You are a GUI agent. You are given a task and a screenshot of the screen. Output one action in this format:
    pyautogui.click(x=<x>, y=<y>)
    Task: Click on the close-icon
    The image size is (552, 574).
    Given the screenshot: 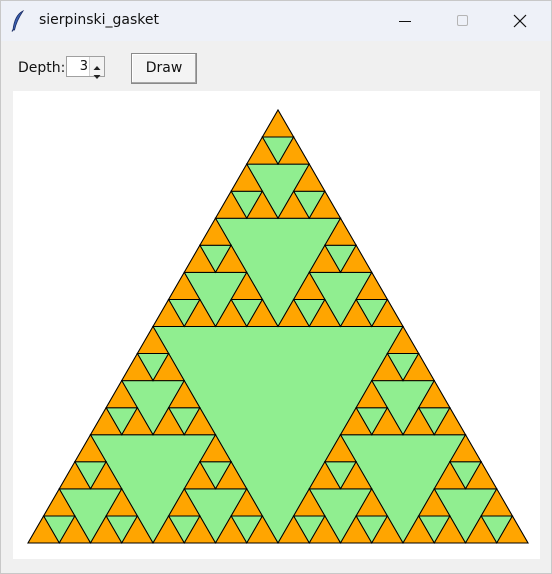 What is the action you would take?
    pyautogui.click(x=520, y=21)
    